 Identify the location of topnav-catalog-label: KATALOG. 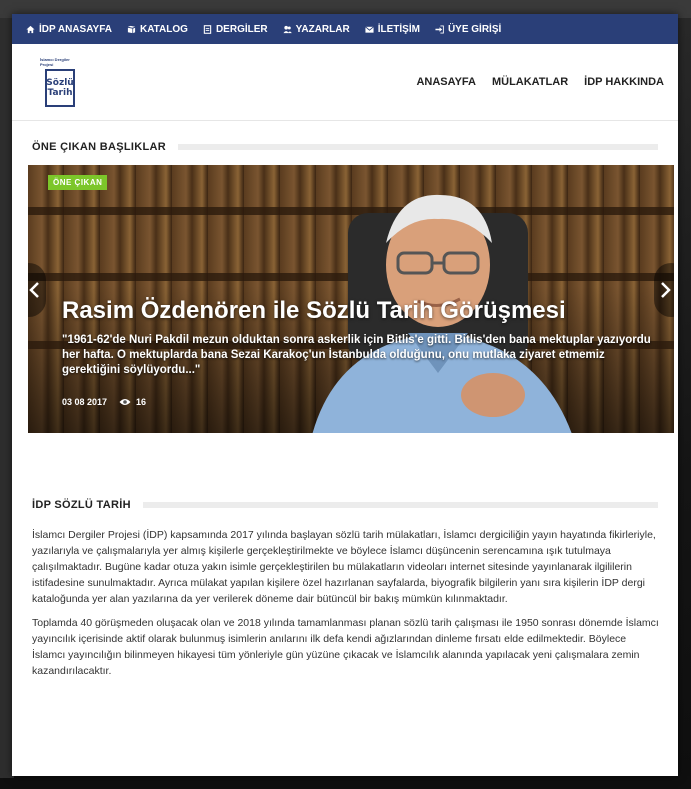
(163, 29).